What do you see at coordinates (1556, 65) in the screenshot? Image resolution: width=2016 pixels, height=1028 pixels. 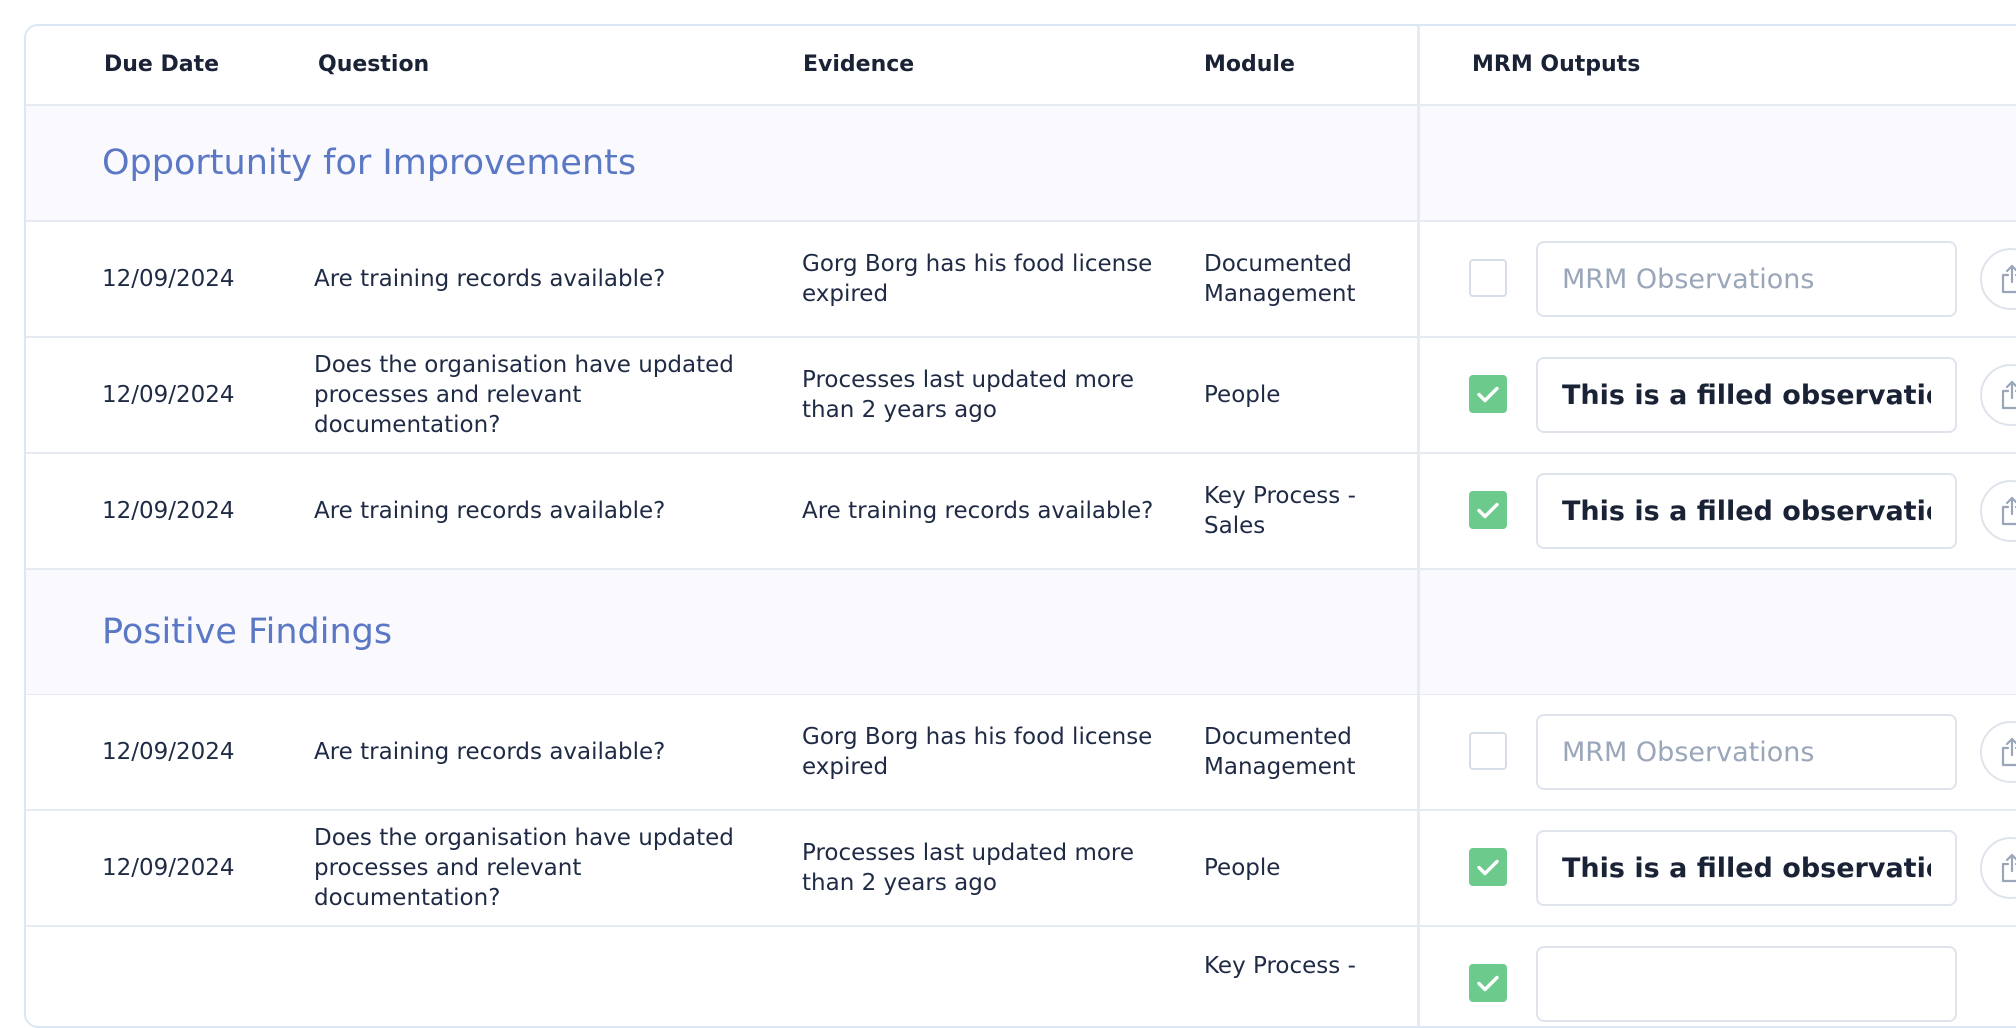 I see `header-mrm-outputs: MRM Outputs` at bounding box center [1556, 65].